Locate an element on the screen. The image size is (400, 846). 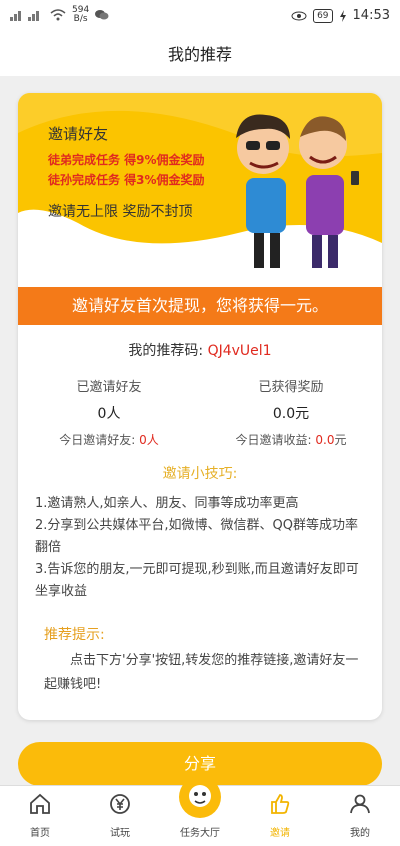
tab-trial: 试玩 is located at coordinates (120, 816).